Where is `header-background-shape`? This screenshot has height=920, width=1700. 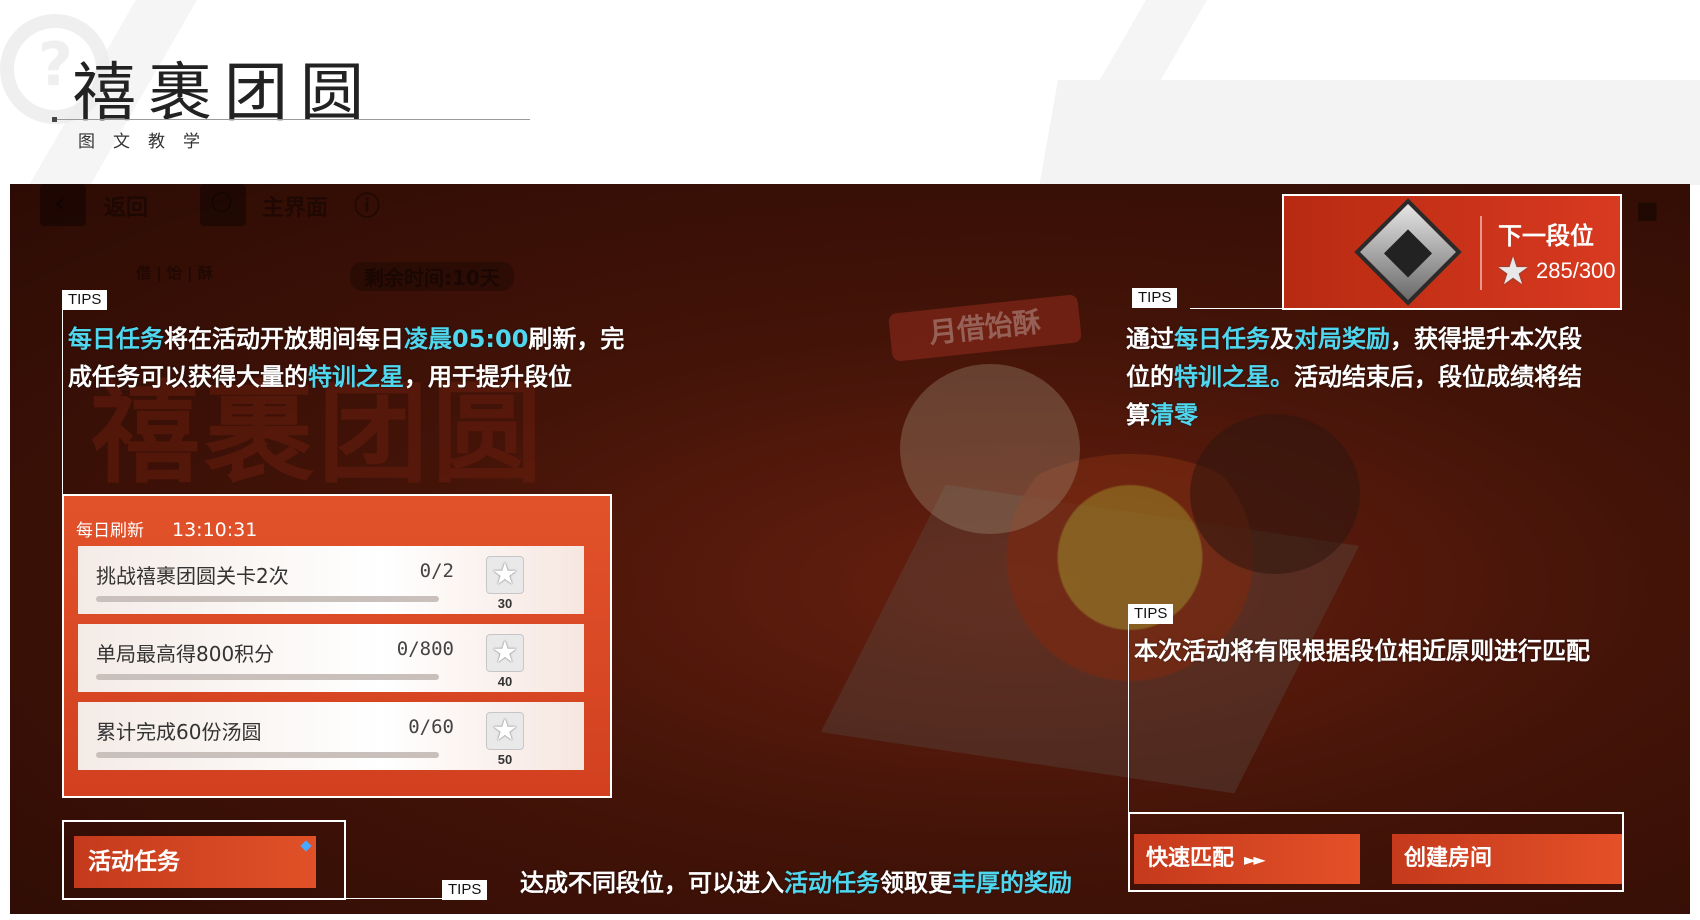 header-background-shape is located at coordinates (1365, 132).